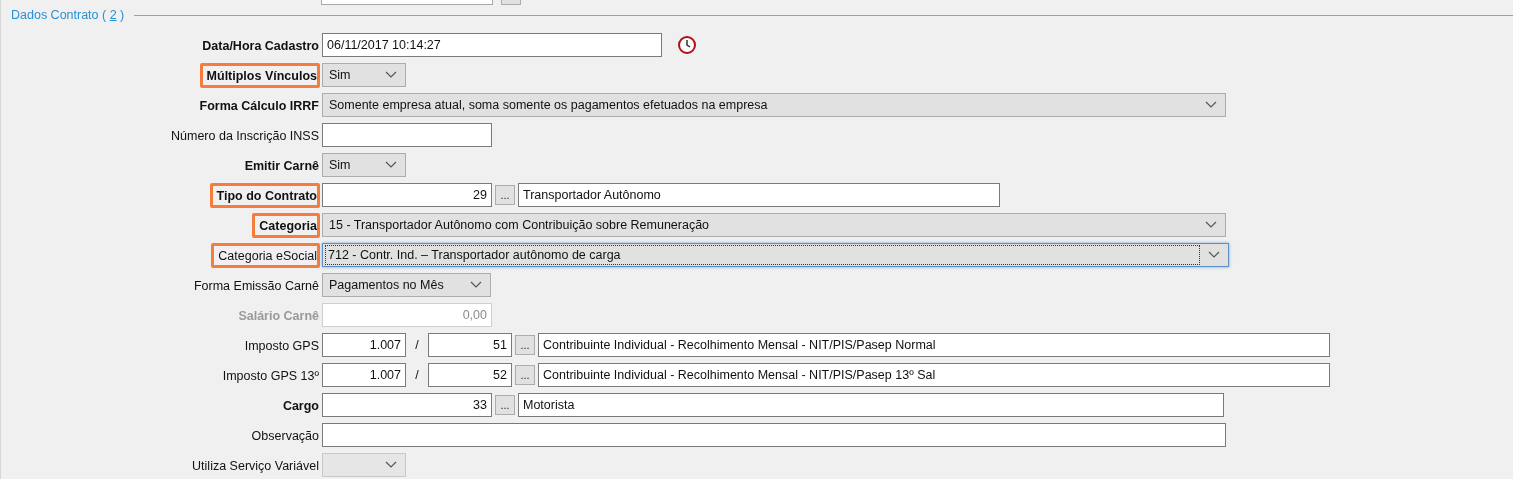 The width and height of the screenshot is (1513, 479). Describe the element at coordinates (774, 105) in the screenshot. I see `dropdown: Somente empresa atual, soma somente os pagamentos efetuados na empresa` at that location.